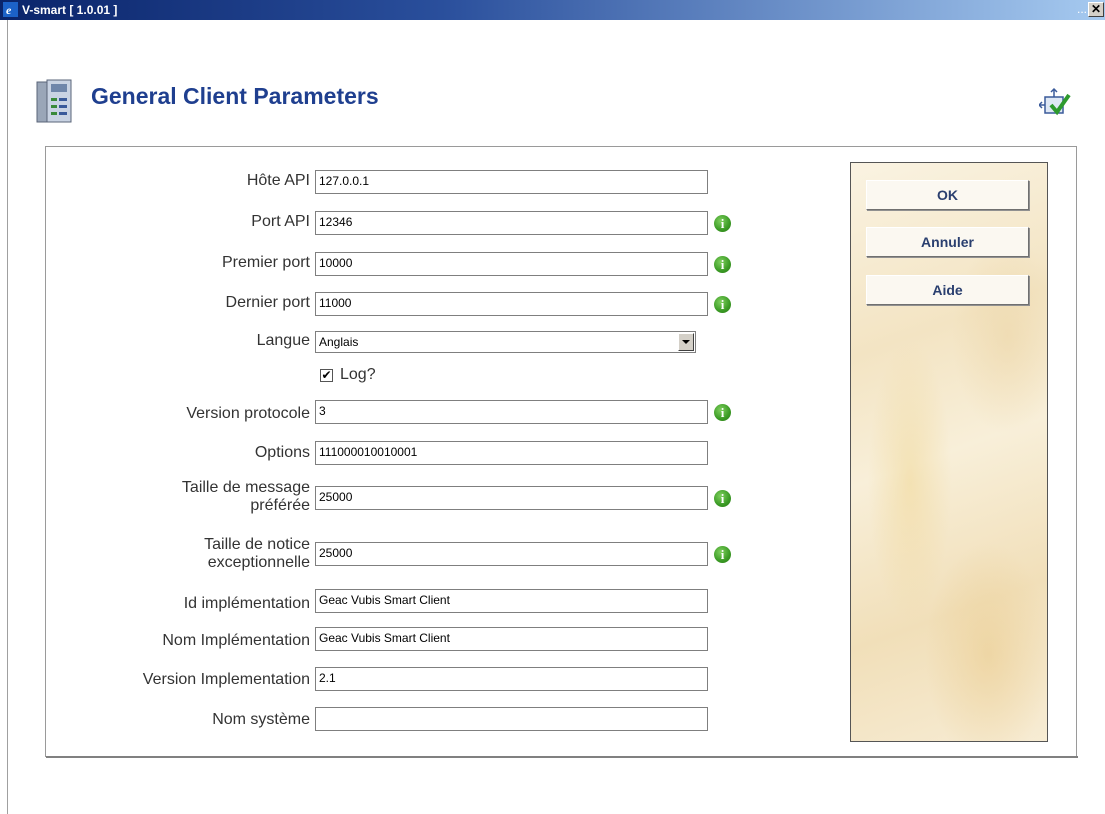 This screenshot has width=1105, height=814. Describe the element at coordinates (70, 10) in the screenshot. I see `window-title: V-smart [ 1.0.01 ]` at that location.